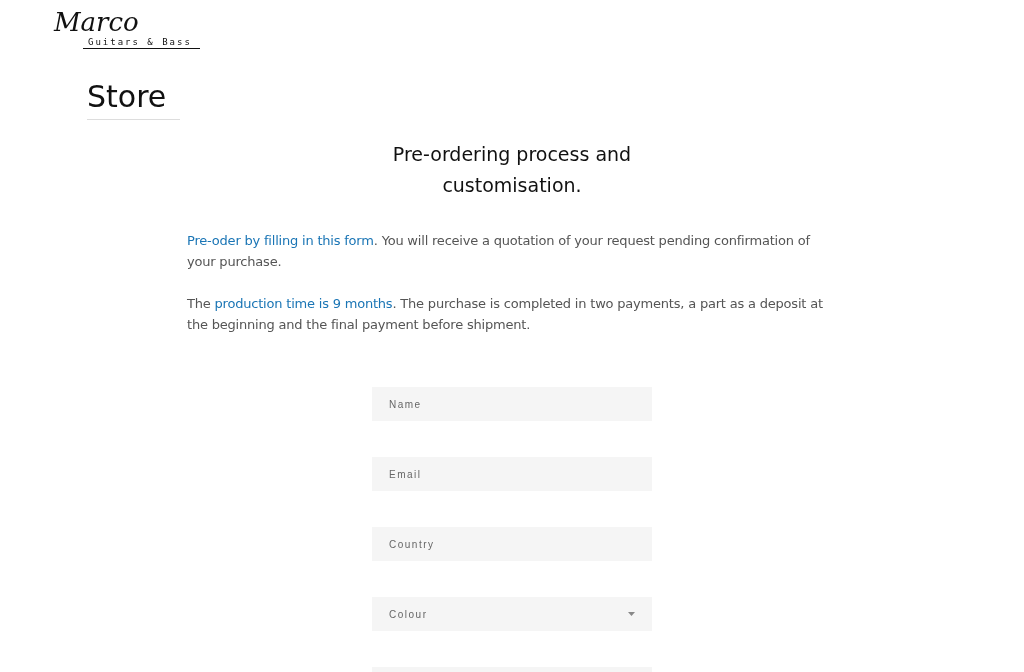  I want to click on input-field: Country, so click(512, 544).